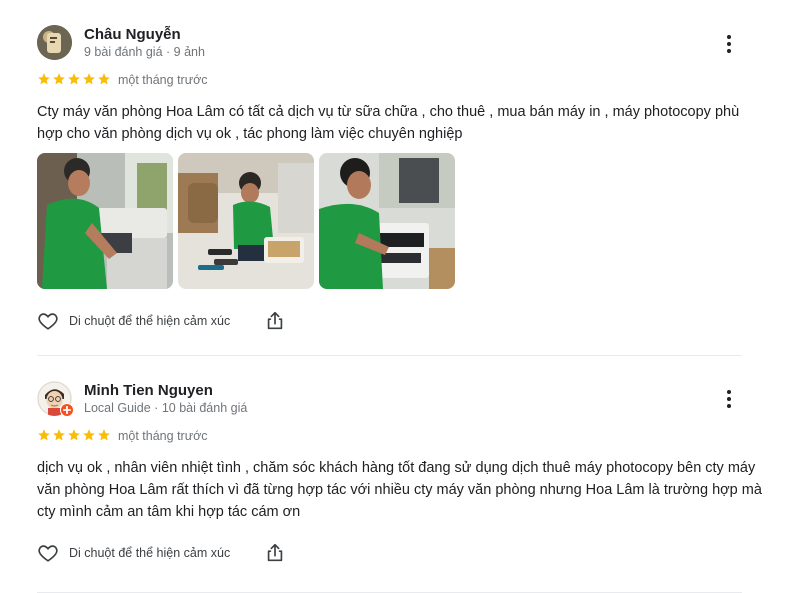 Image resolution: width=800 pixels, height=593 pixels. Describe the element at coordinates (144, 52) in the screenshot. I see `reviewer-meta: 9 bài đánh giá · 9 ảnh` at that location.